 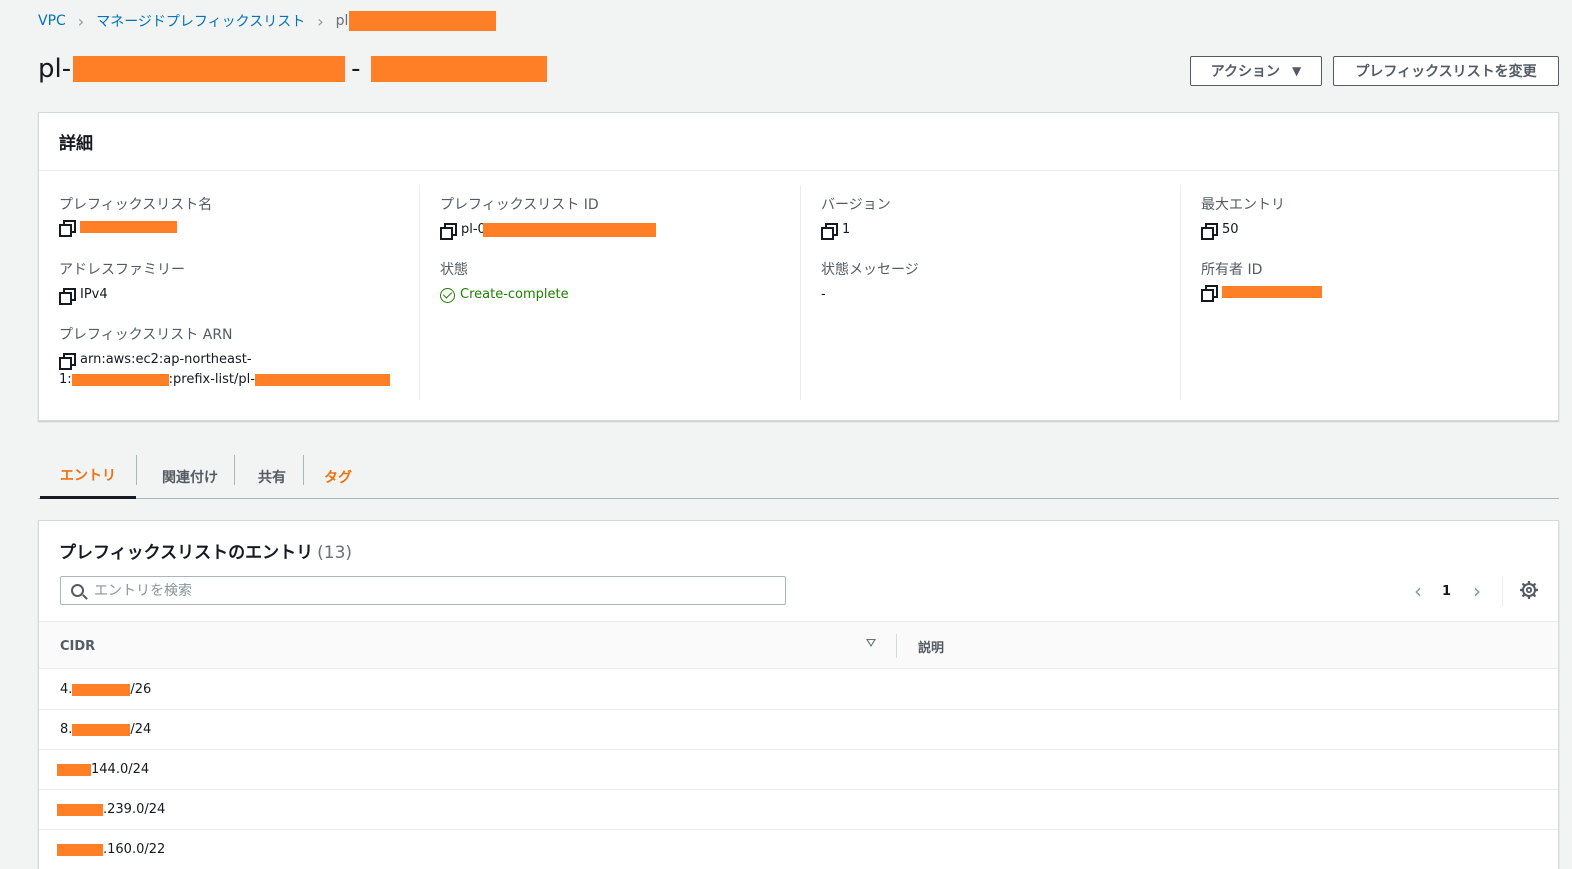 What do you see at coordinates (1375, 293) in the screenshot?
I see `owner-id-value` at bounding box center [1375, 293].